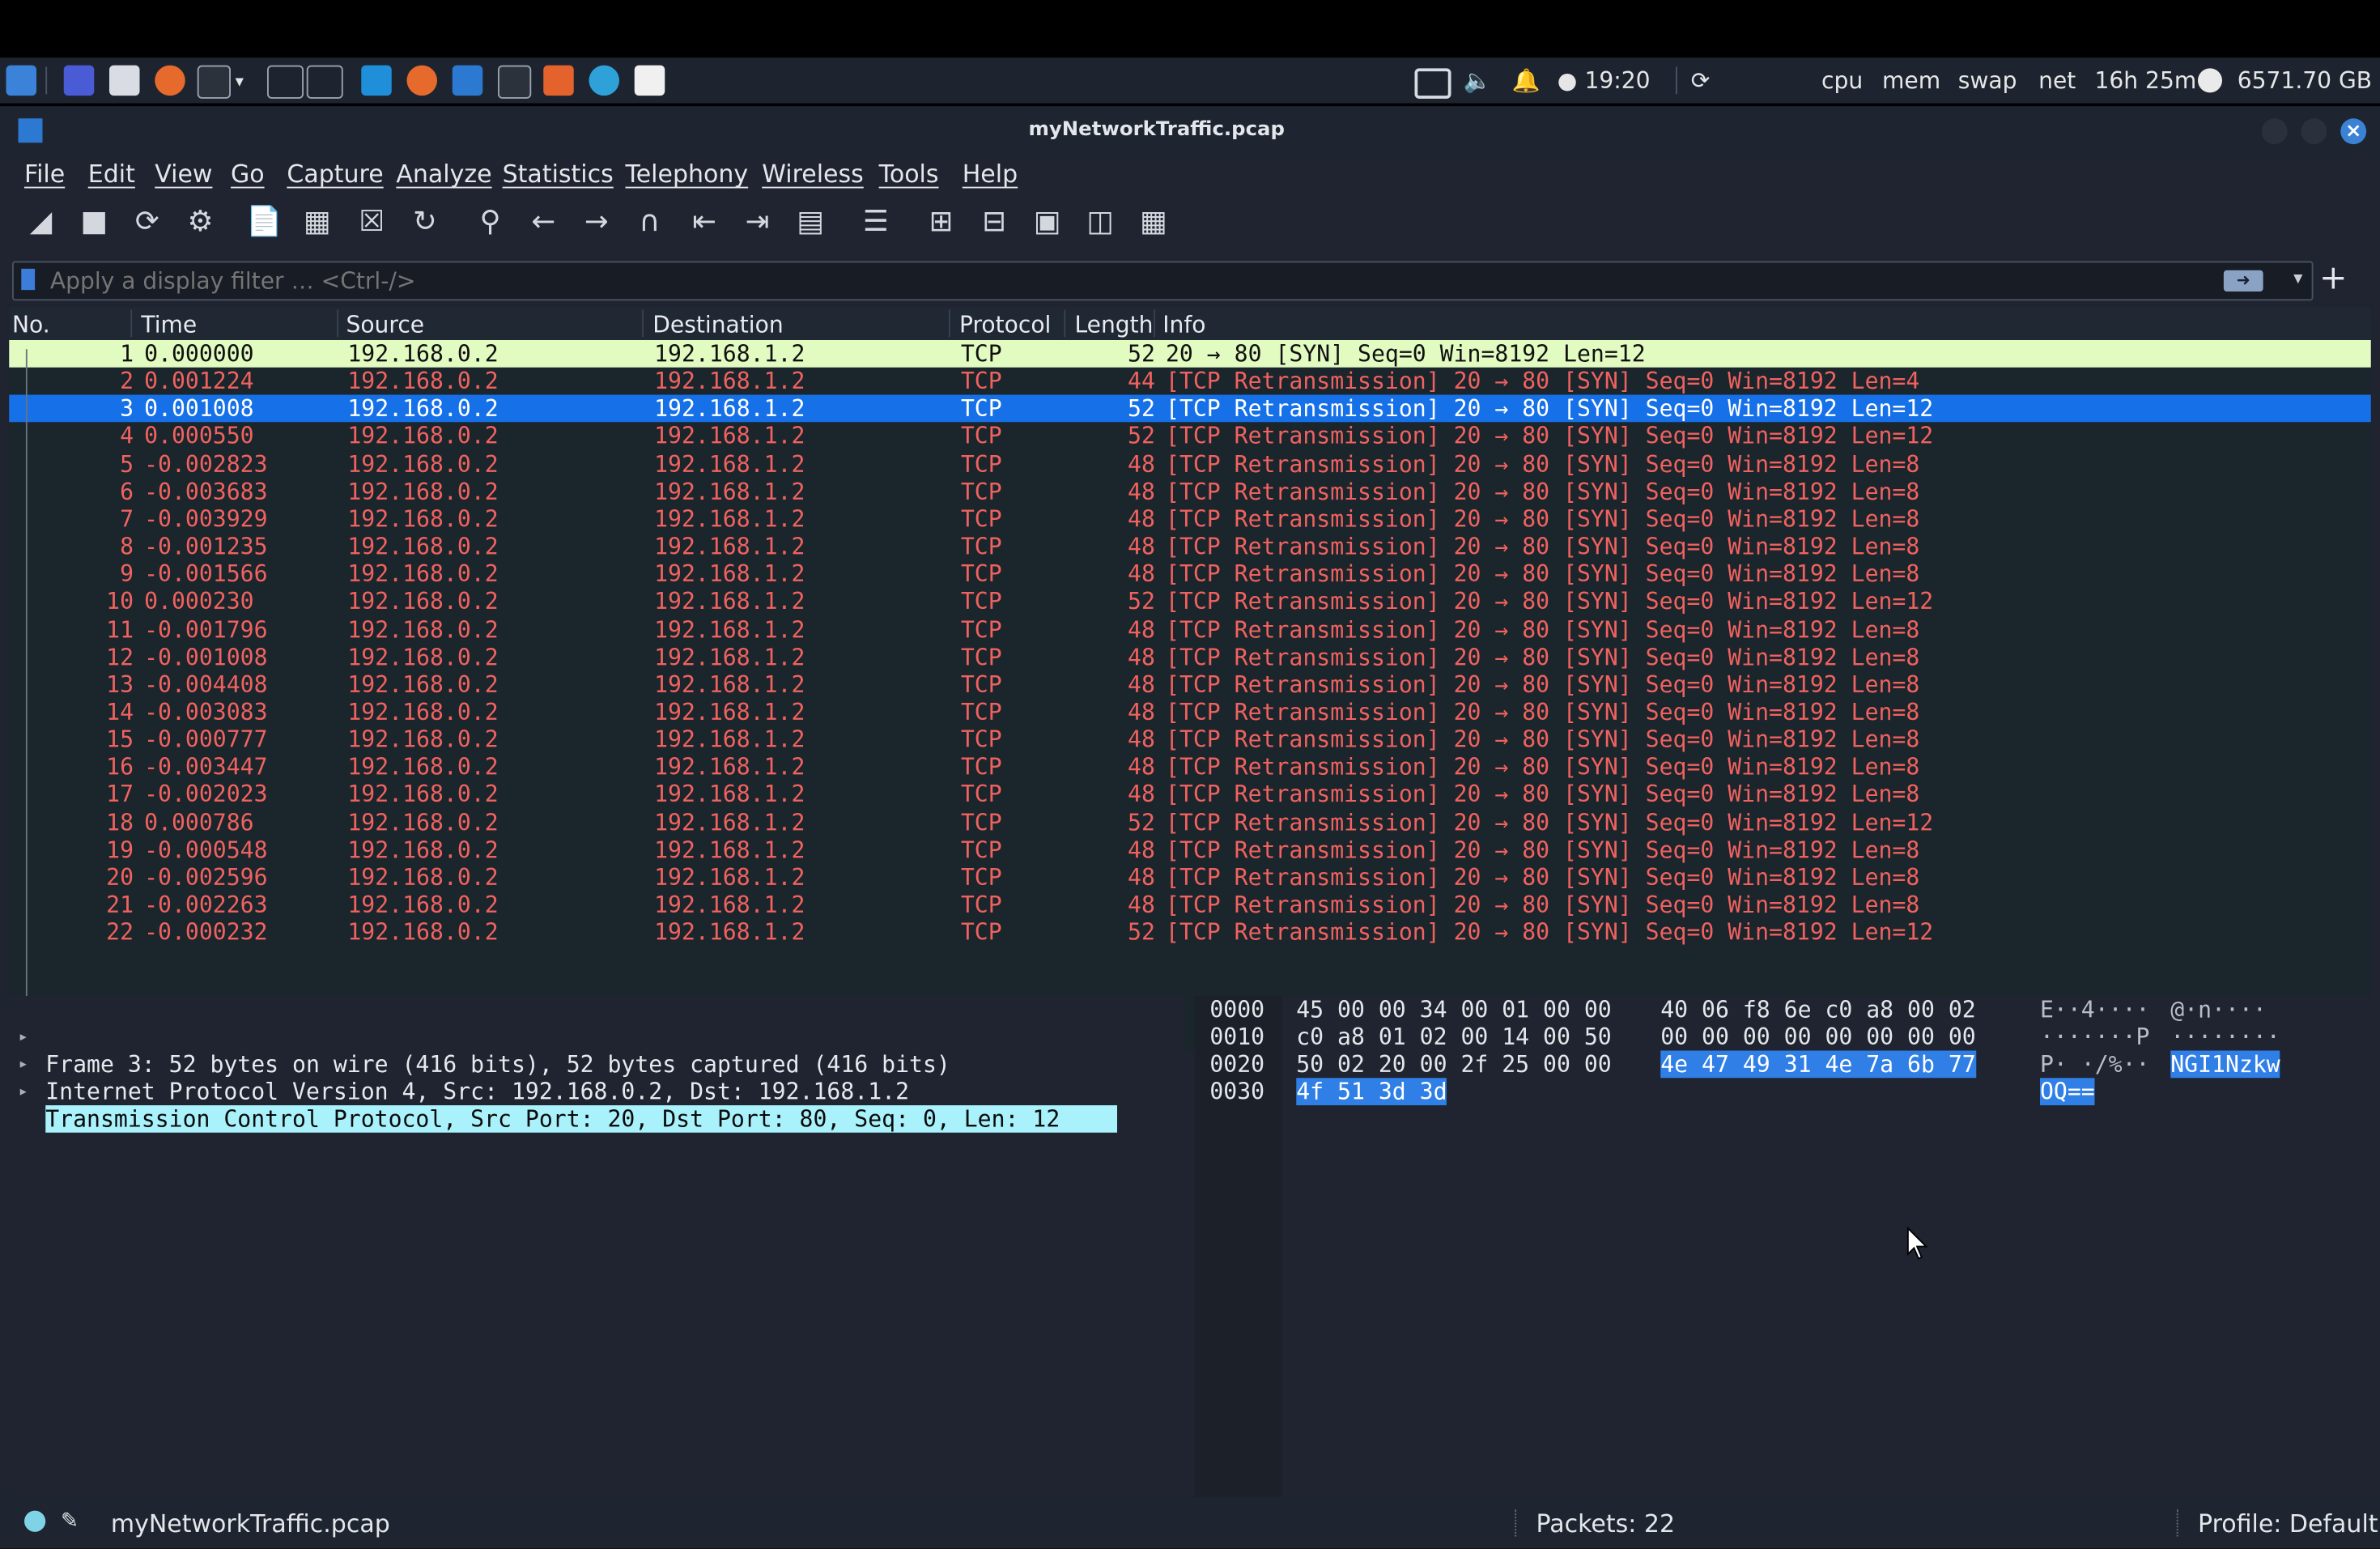  What do you see at coordinates (467, 80) in the screenshot?
I see `wireshark-running-icon` at bounding box center [467, 80].